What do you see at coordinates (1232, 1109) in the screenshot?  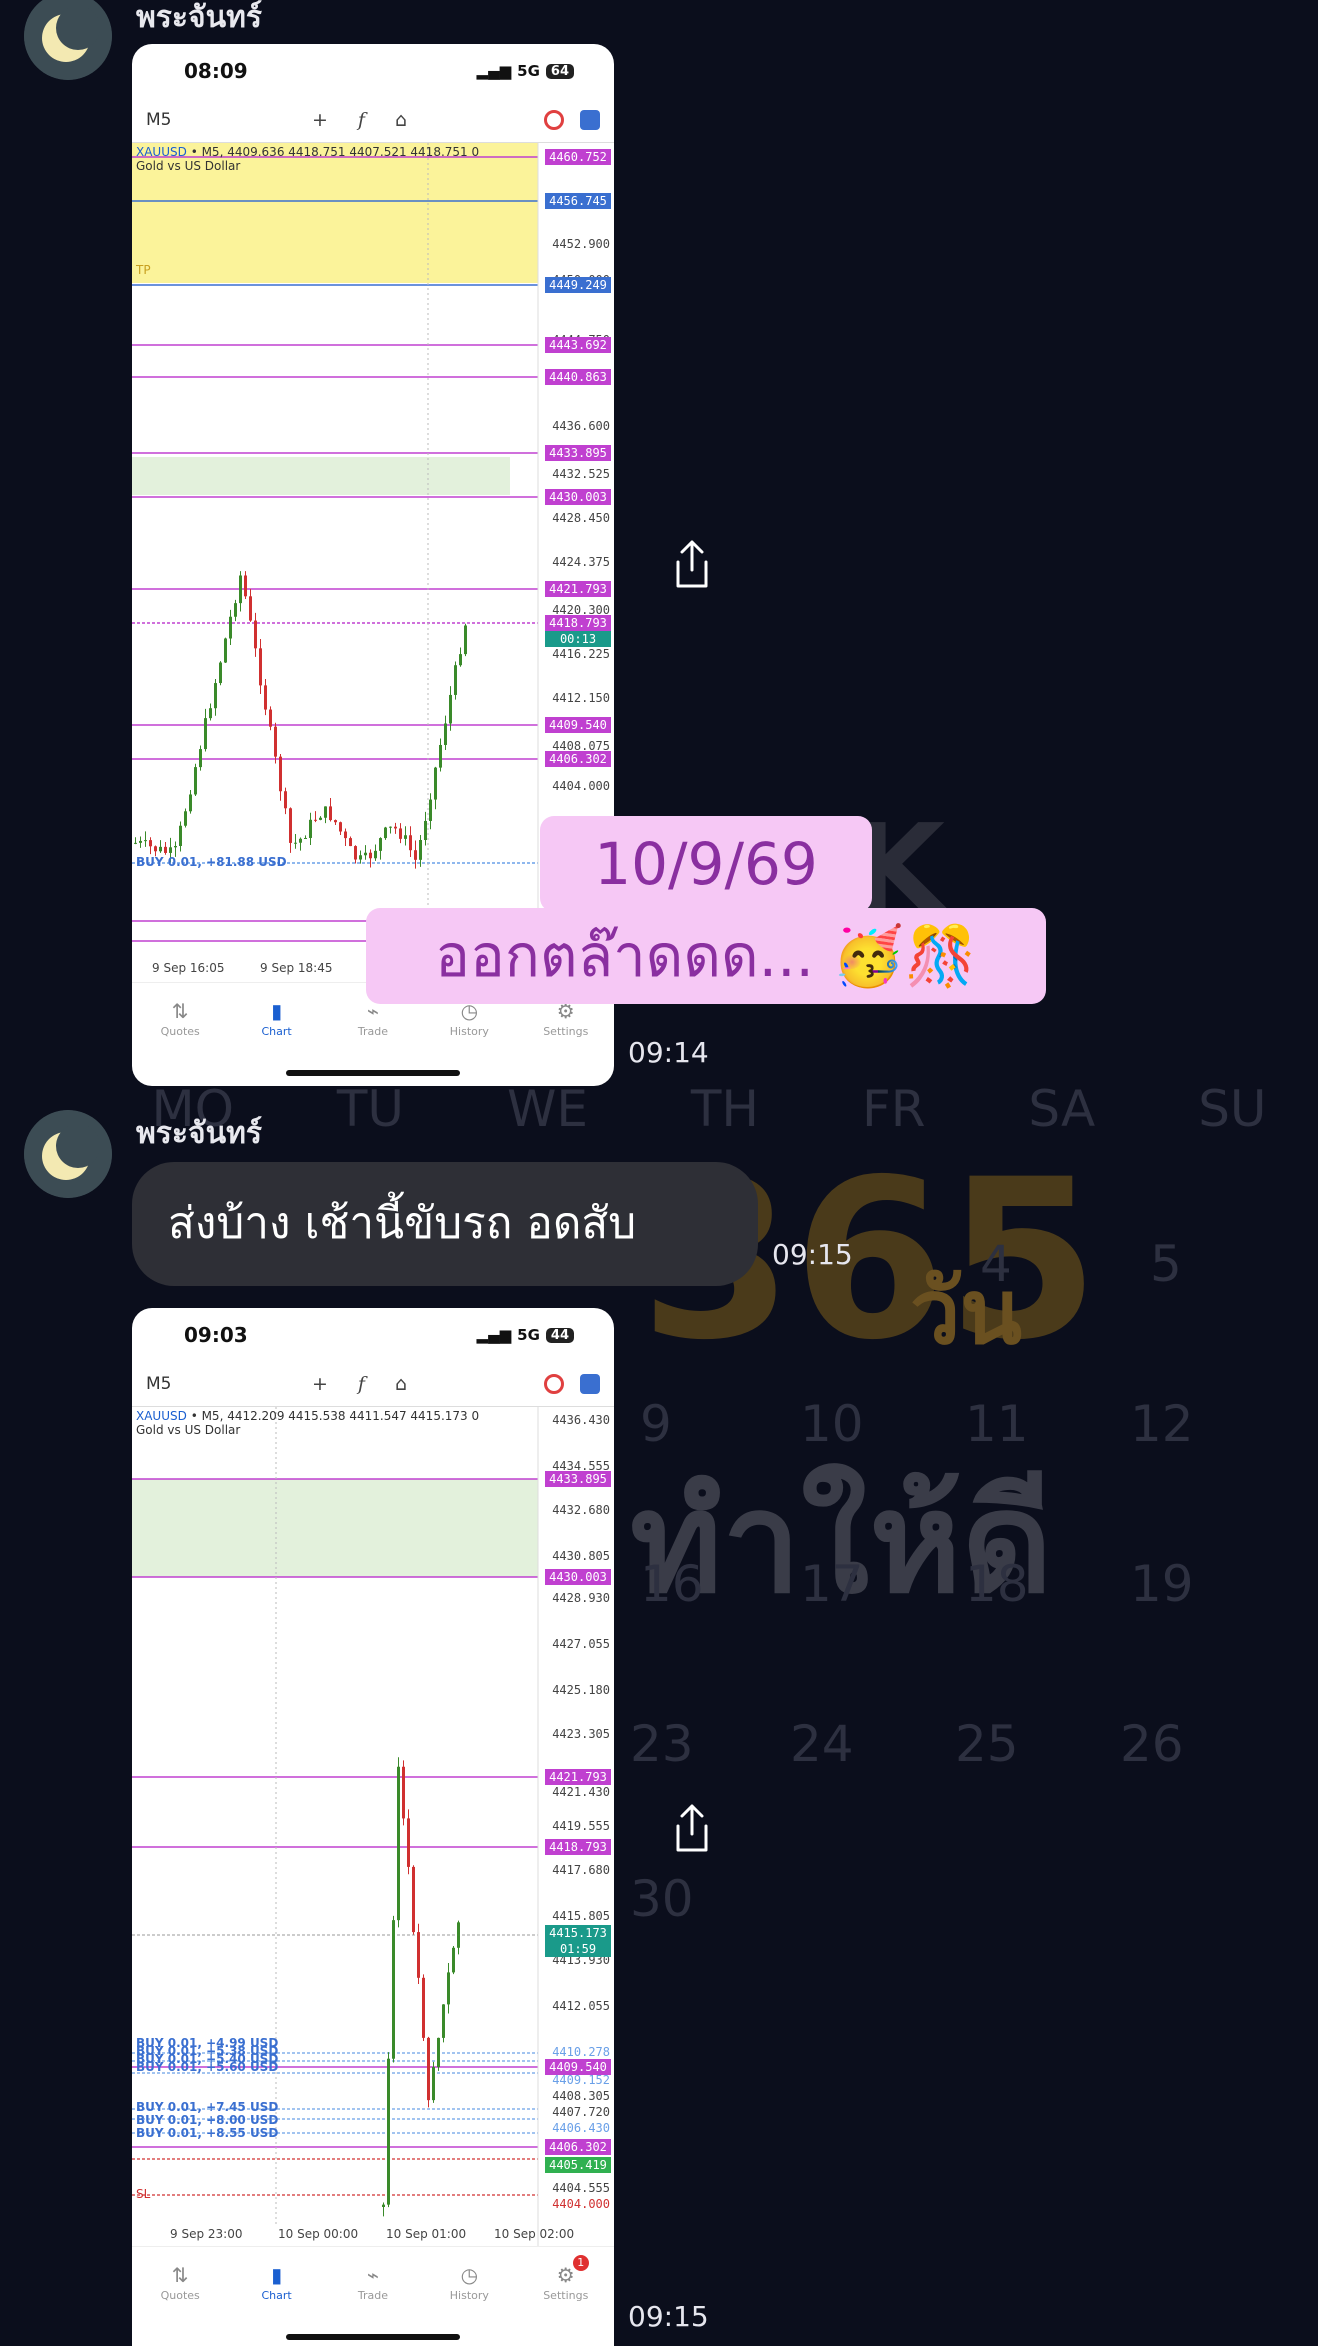 I see `weekday-label: SU` at bounding box center [1232, 1109].